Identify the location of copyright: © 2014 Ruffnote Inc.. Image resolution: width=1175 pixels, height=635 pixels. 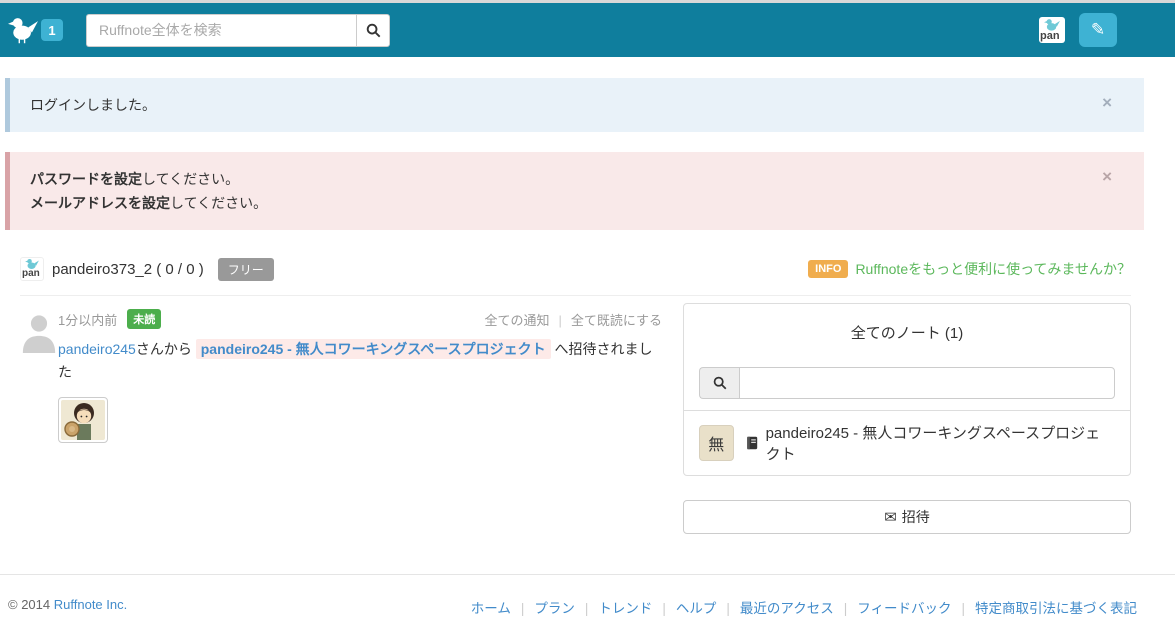
(67, 604).